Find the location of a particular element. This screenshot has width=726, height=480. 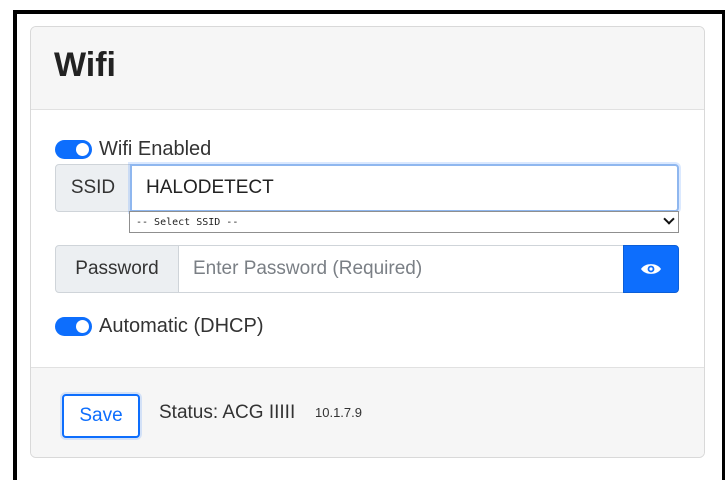

status-text: Status: ACG IIIII is located at coordinates (227, 412).